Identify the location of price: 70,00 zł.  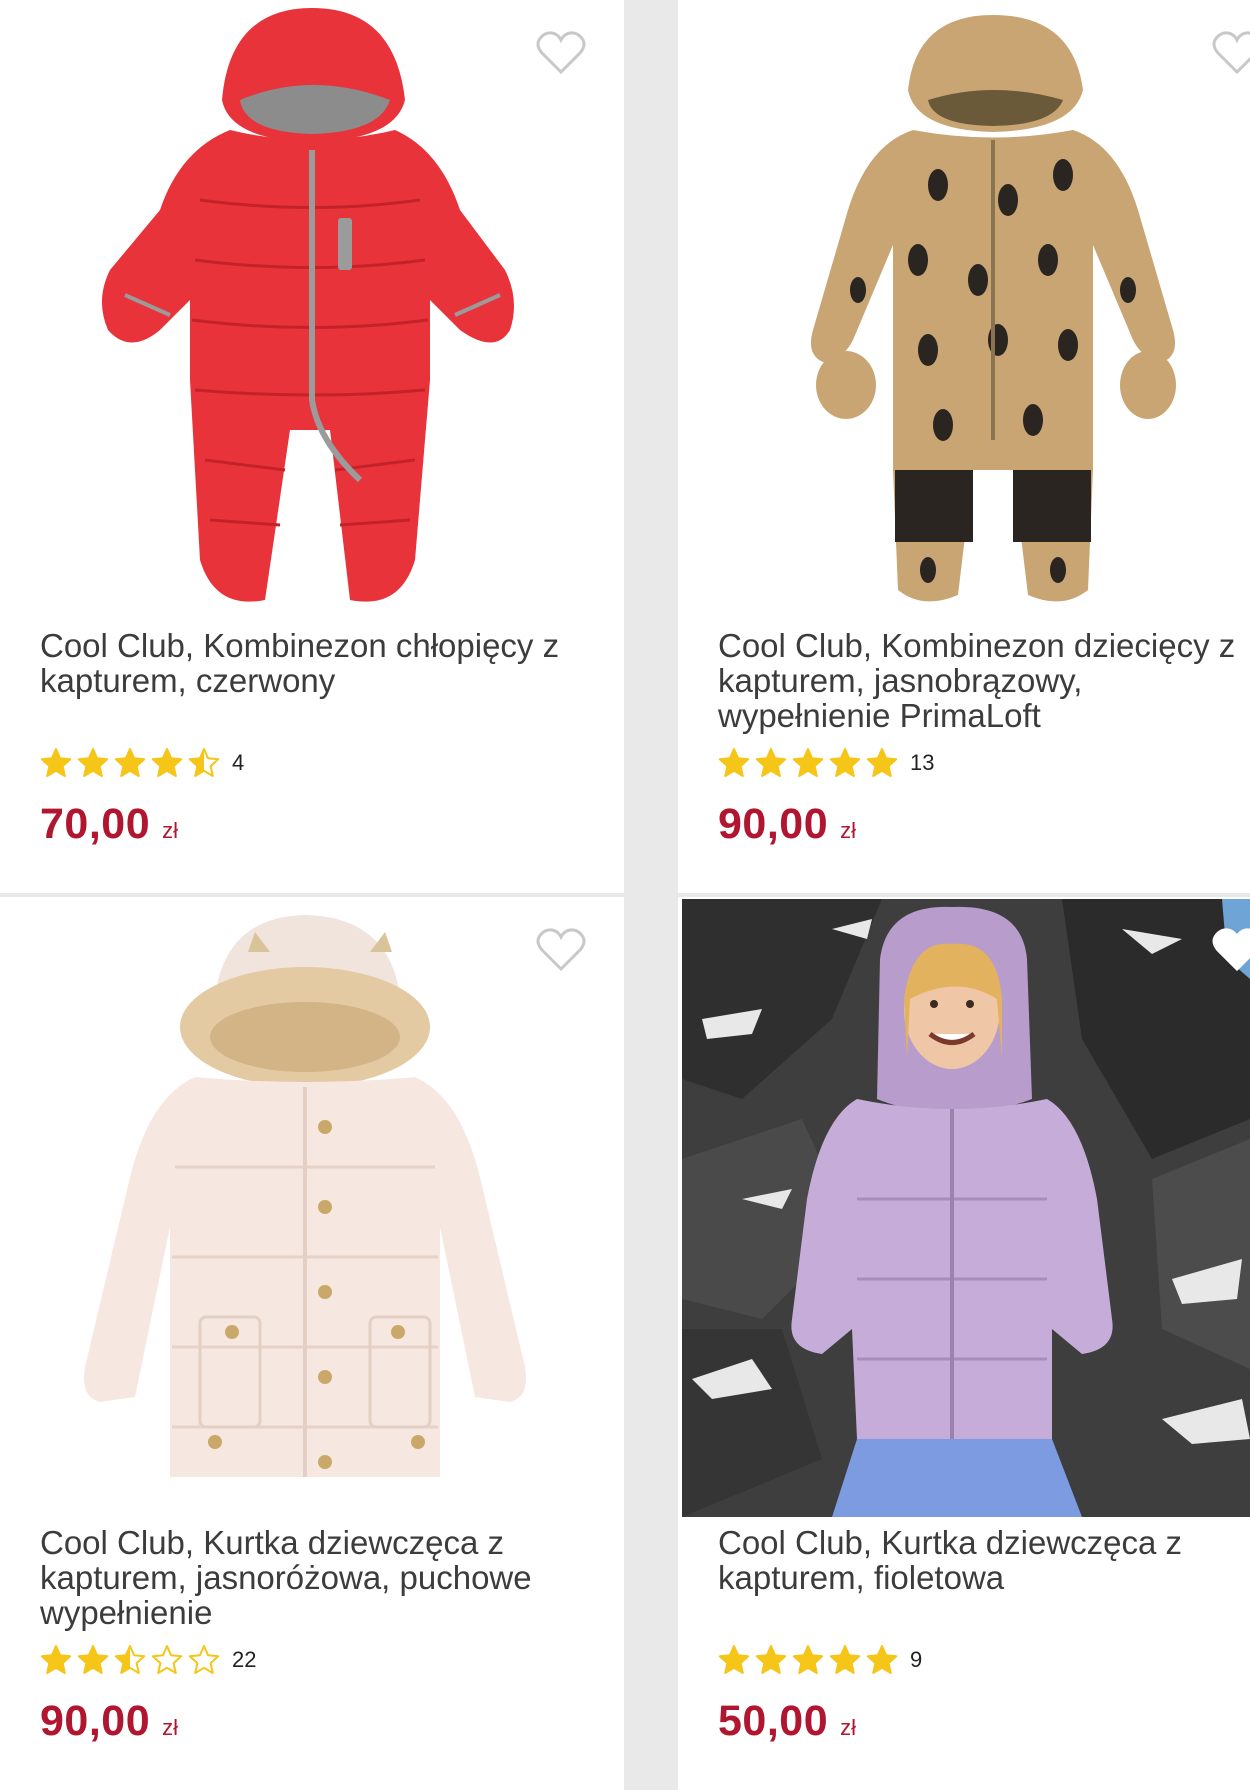
(109, 824).